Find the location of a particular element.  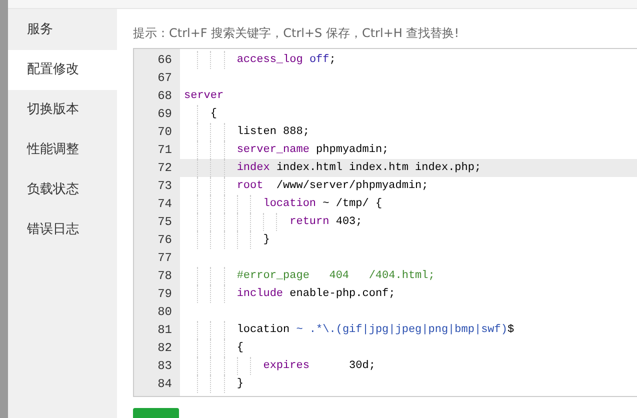

code-token: index is located at coordinates (253, 168).